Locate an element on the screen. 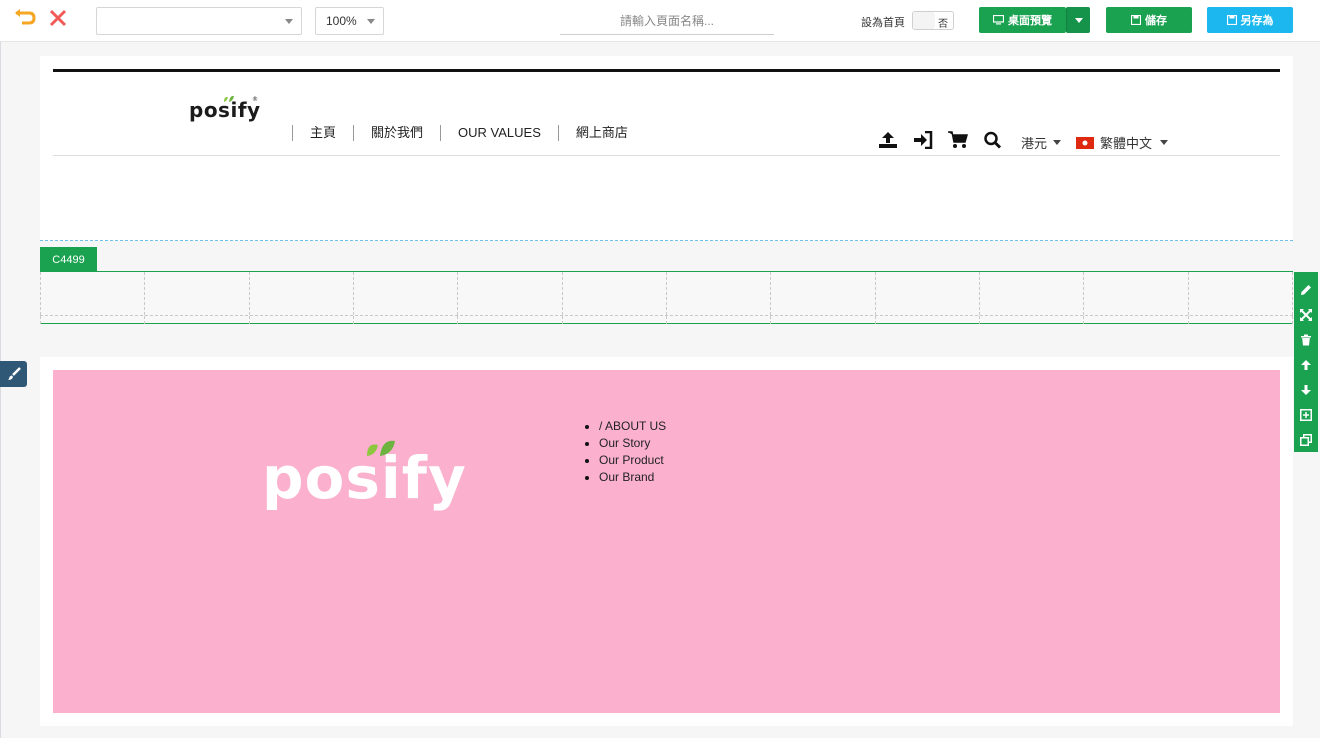  save-as-label: 另存為 is located at coordinates (1257, 21).